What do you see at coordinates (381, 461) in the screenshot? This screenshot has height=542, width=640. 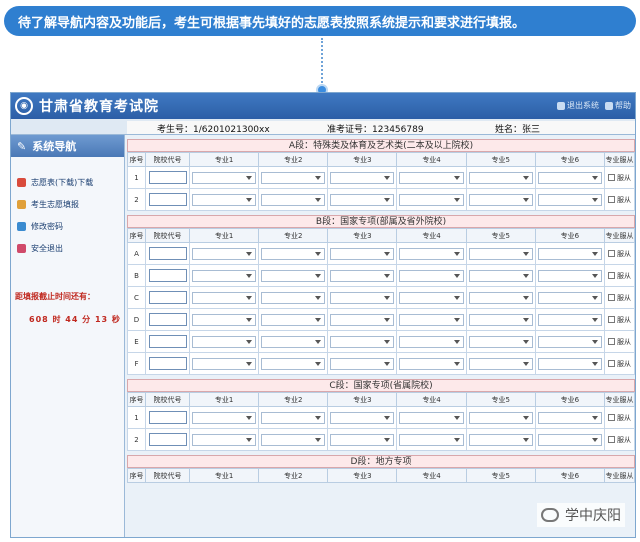 I see `section-title: D段：地方专项` at bounding box center [381, 461].